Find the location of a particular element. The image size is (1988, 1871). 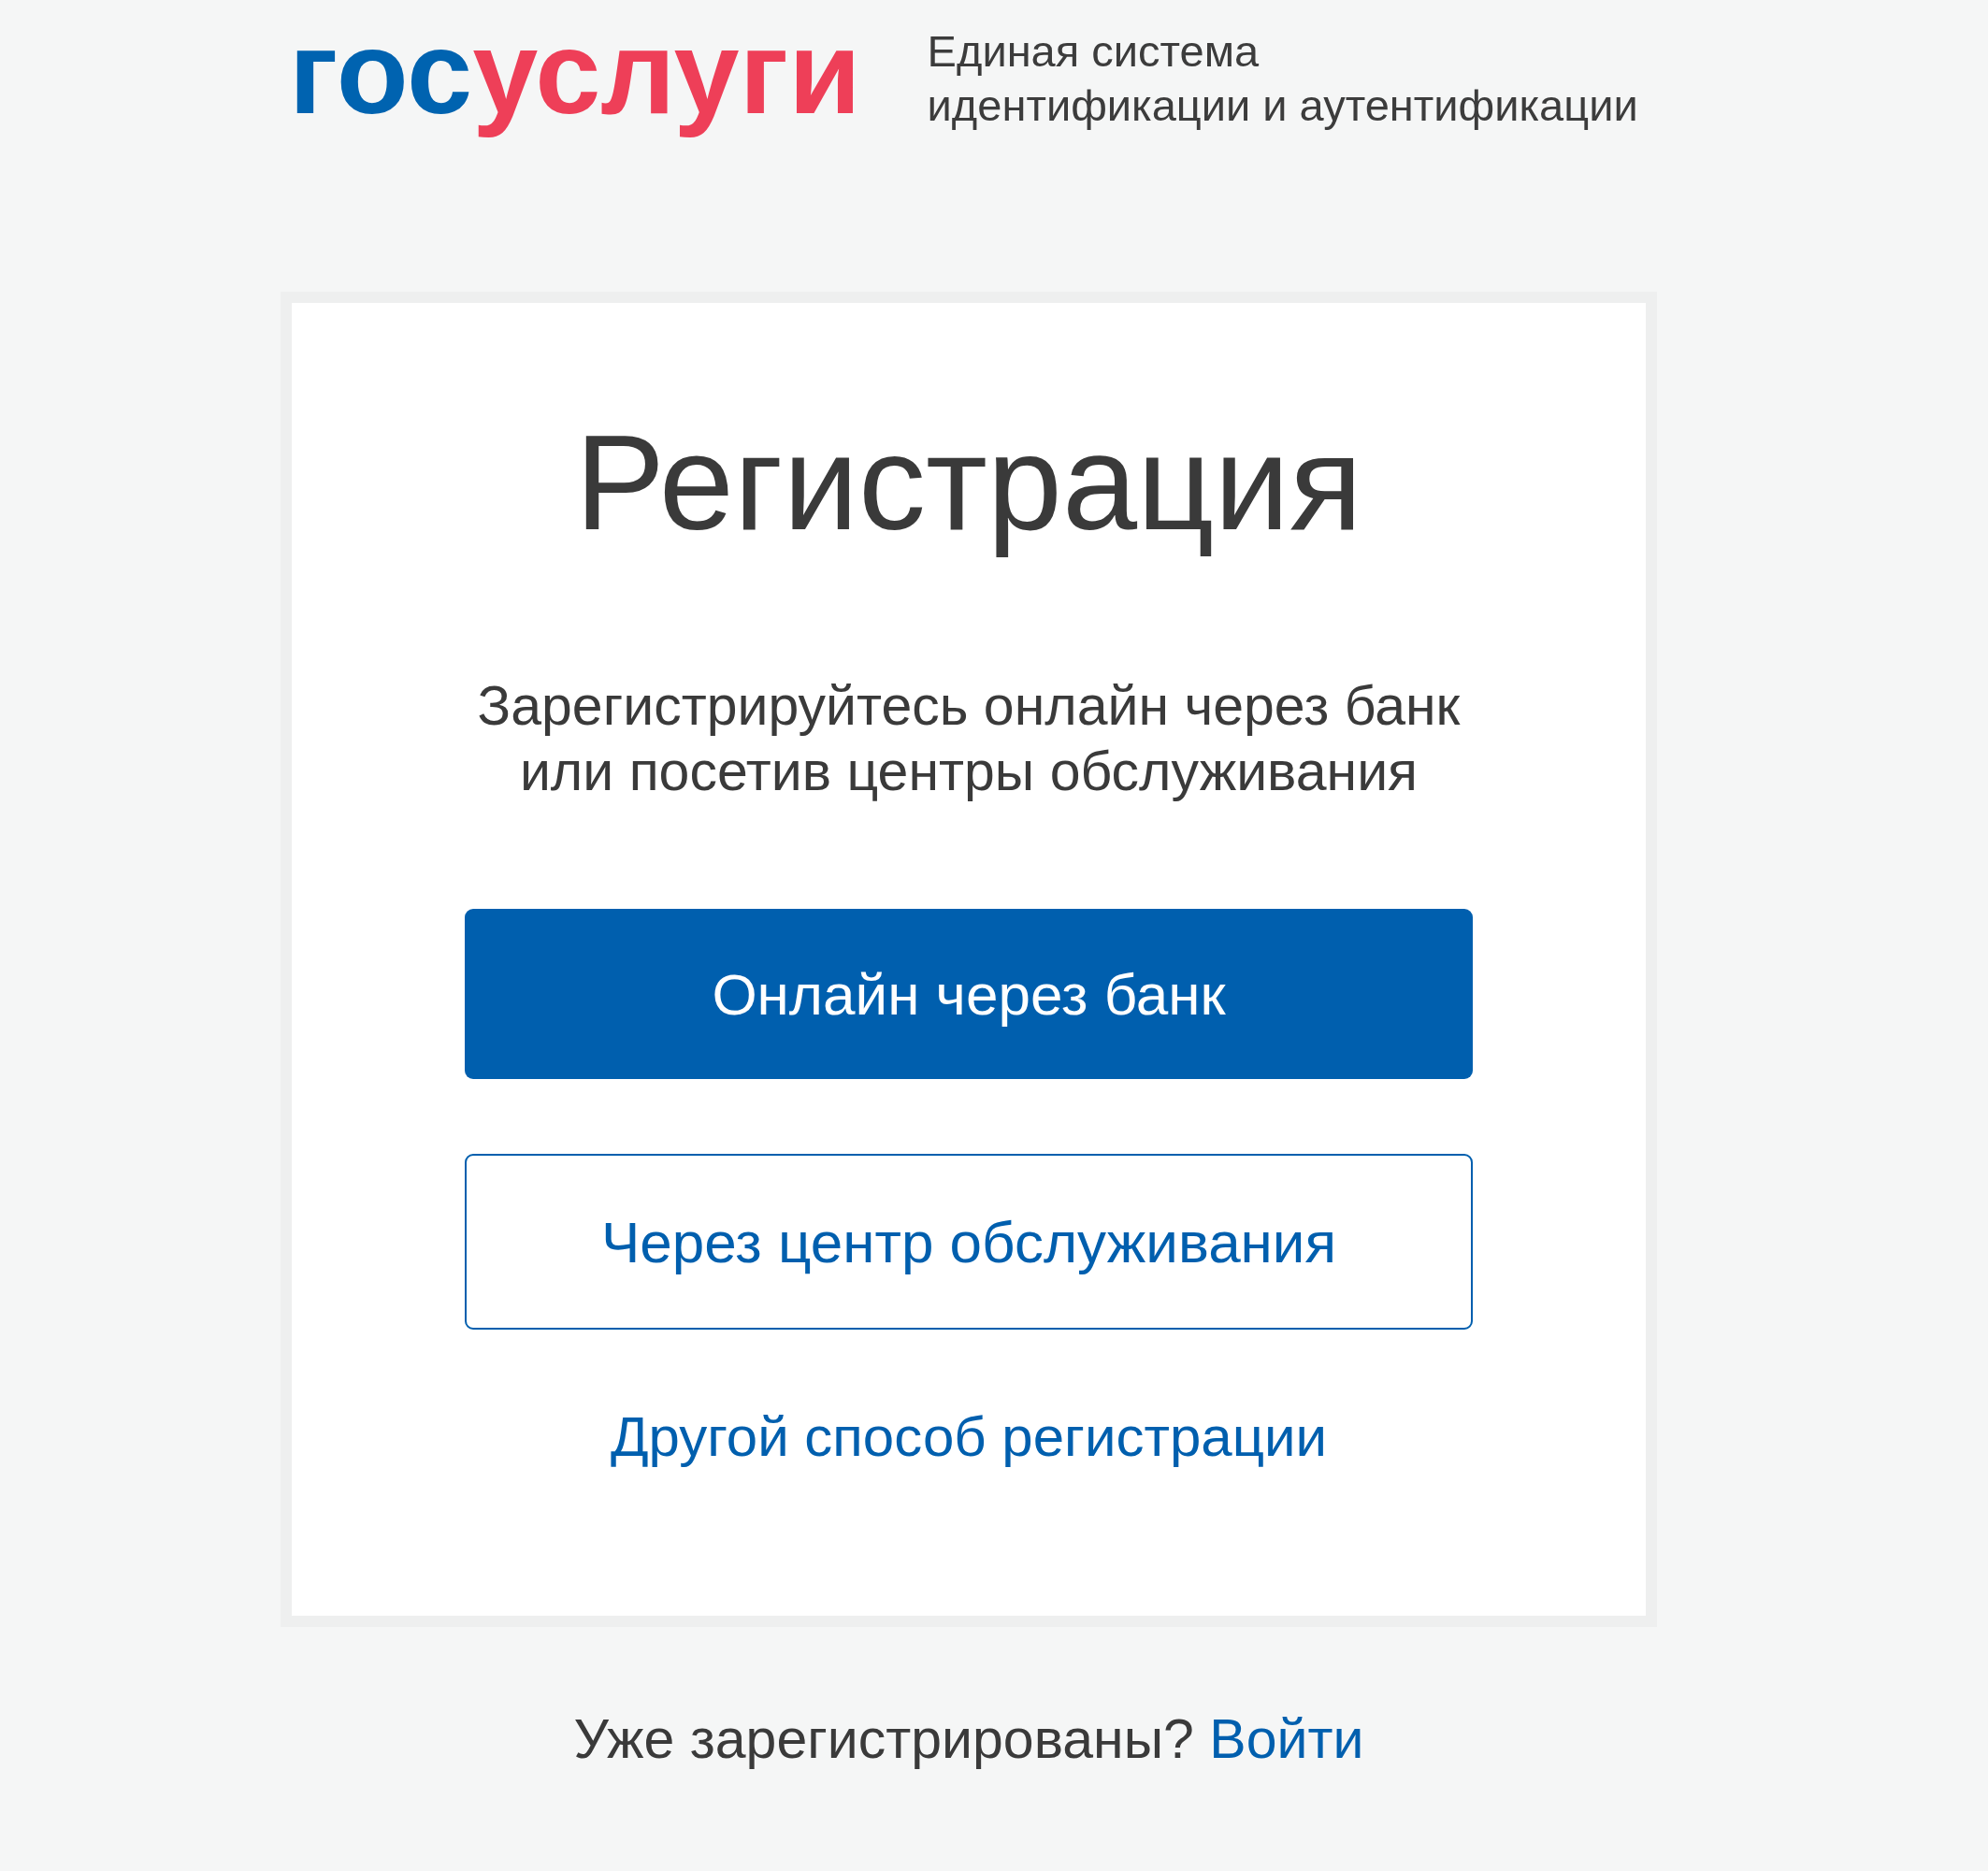

other-method-link: Другой способ регистрации is located at coordinates (969, 1437).